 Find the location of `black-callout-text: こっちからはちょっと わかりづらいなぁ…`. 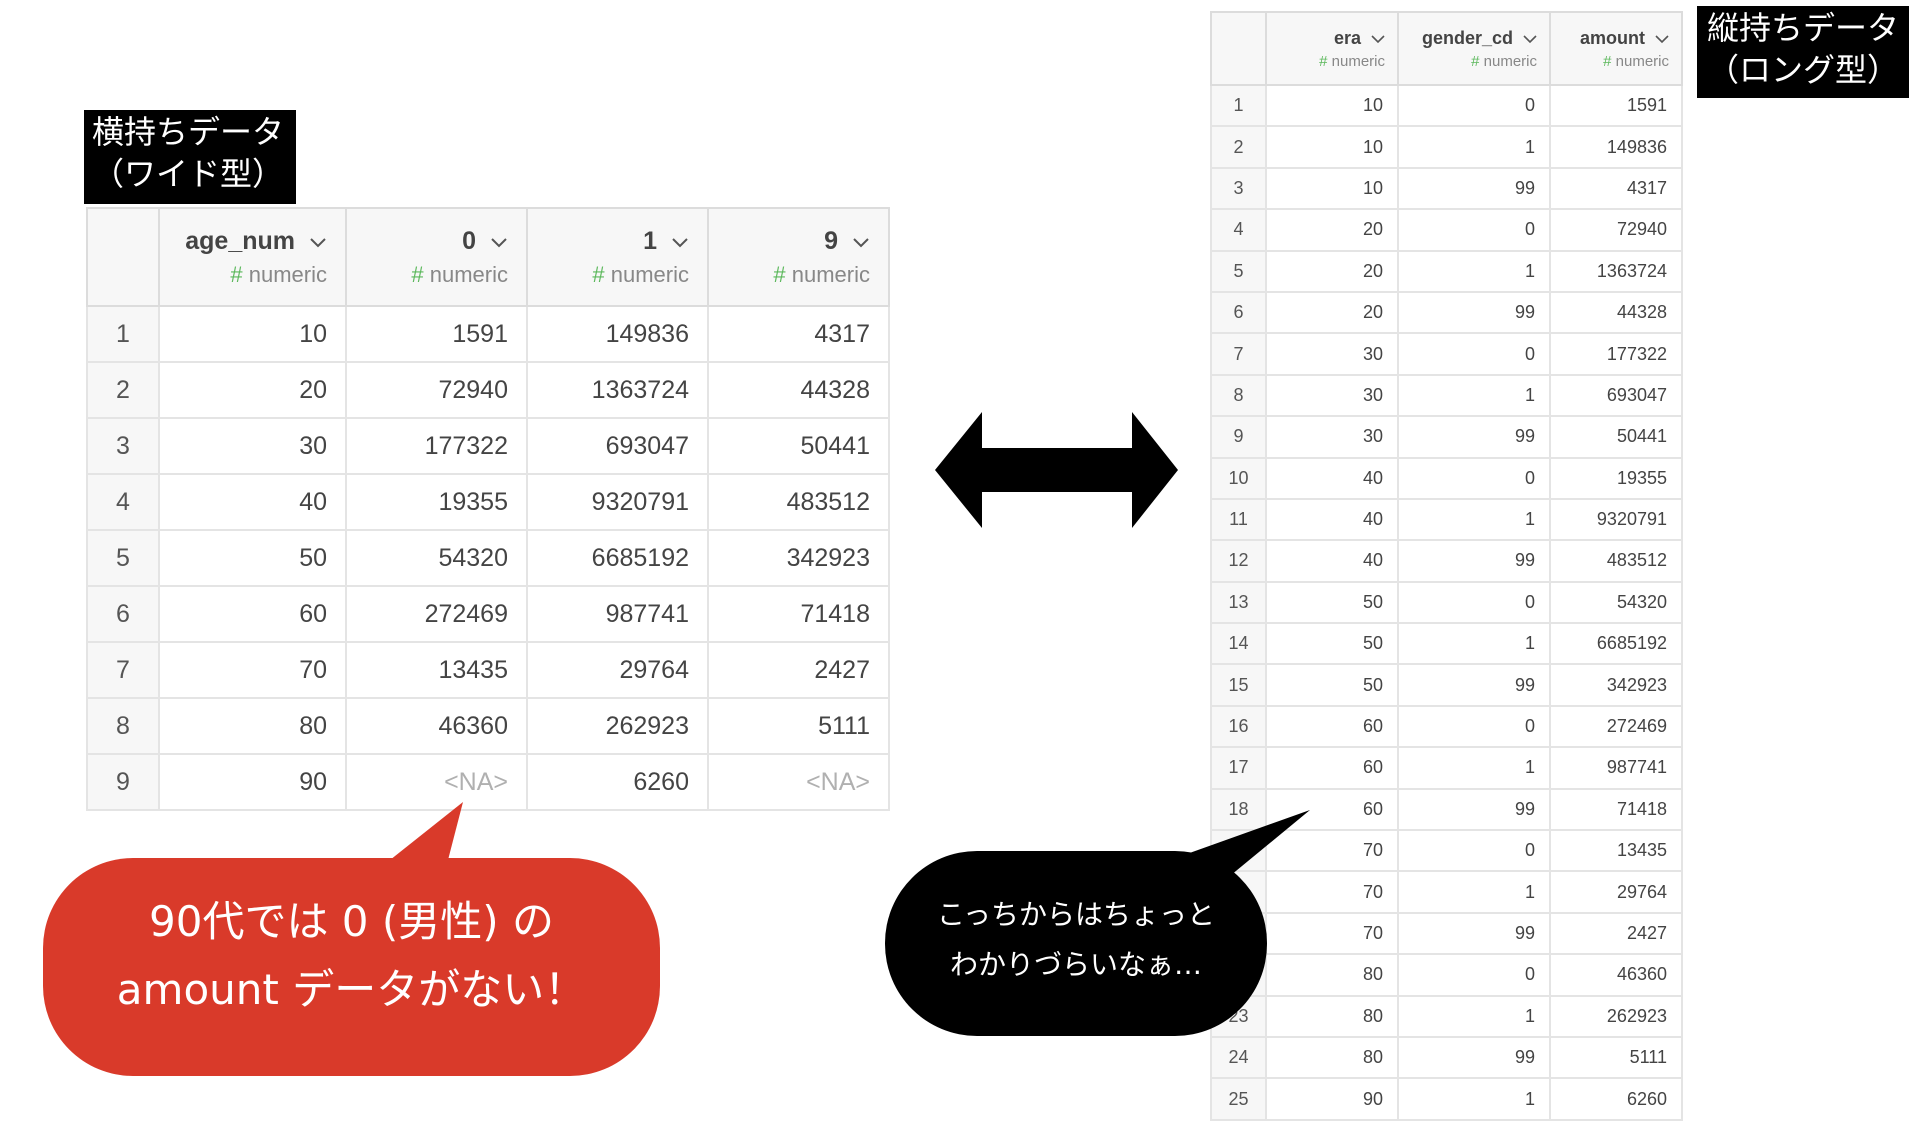

black-callout-text: こっちからはちょっと わかりづらいなぁ… is located at coordinates (1076, 940).